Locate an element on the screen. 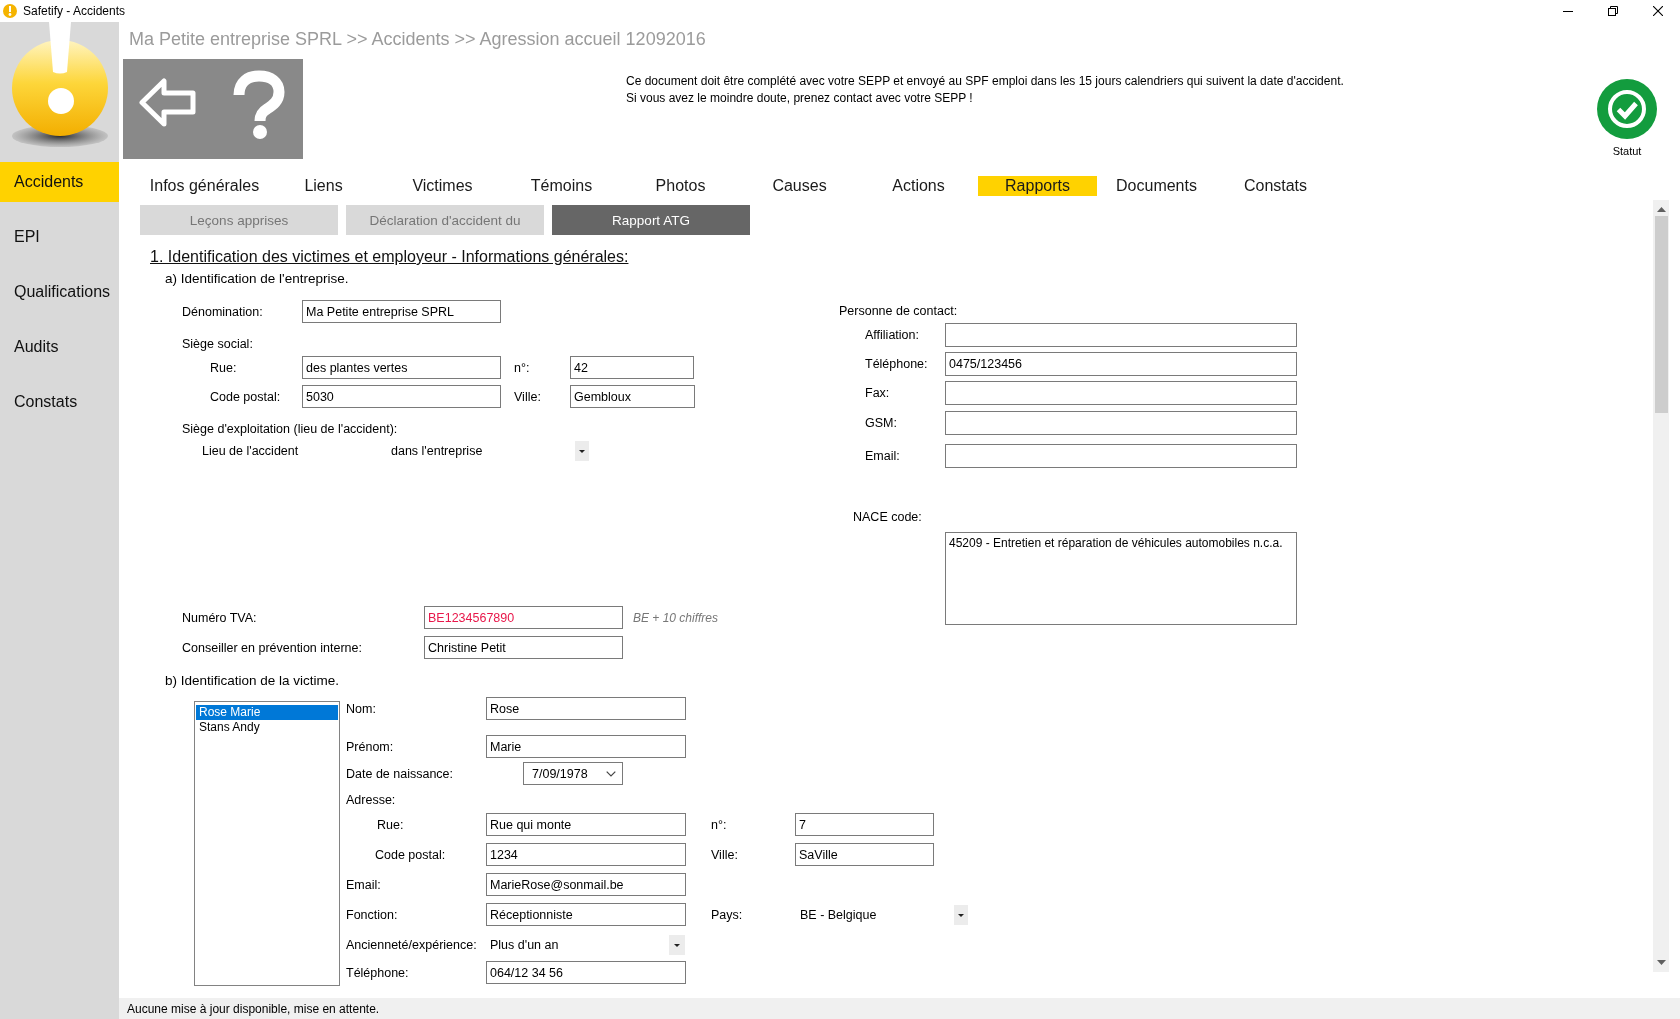 The width and height of the screenshot is (1680, 1019). tab: Photos is located at coordinates (680, 186).